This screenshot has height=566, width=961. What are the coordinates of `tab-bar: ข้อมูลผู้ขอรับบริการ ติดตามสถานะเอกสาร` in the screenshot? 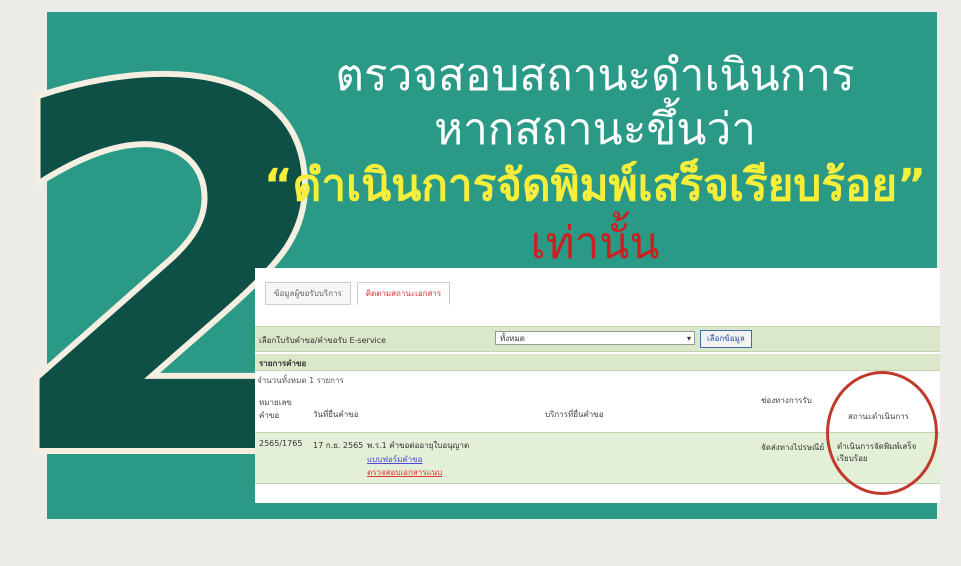 It's located at (358, 293).